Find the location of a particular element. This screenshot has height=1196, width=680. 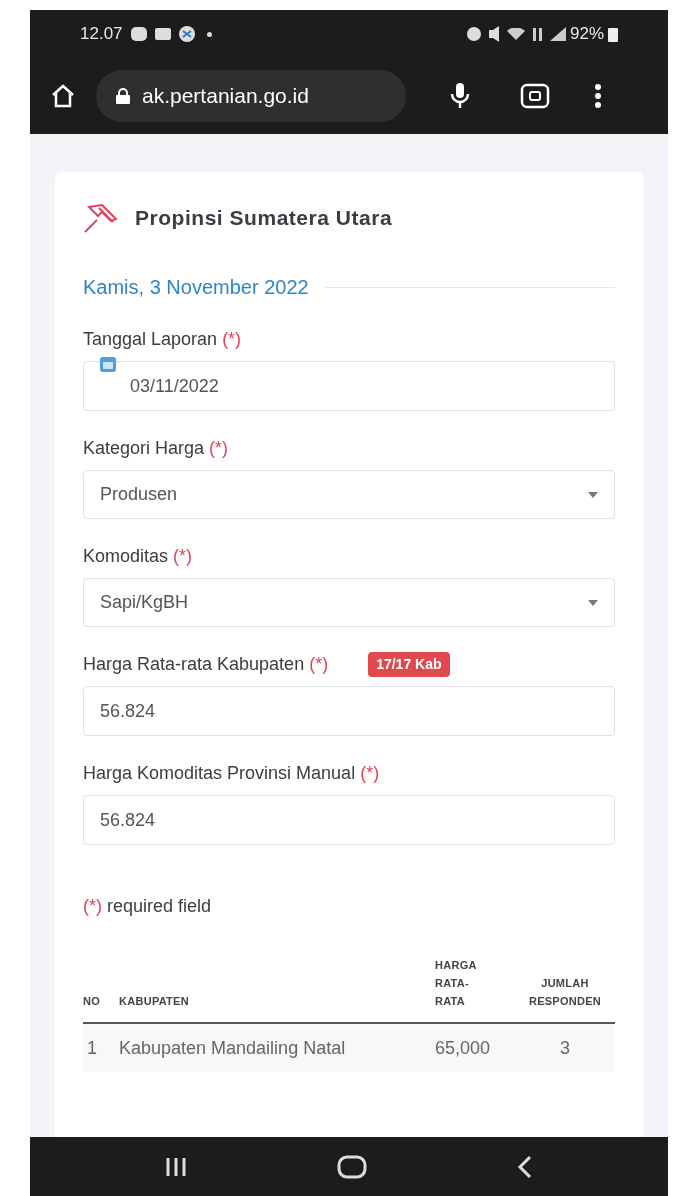

home-icon is located at coordinates (63, 96).